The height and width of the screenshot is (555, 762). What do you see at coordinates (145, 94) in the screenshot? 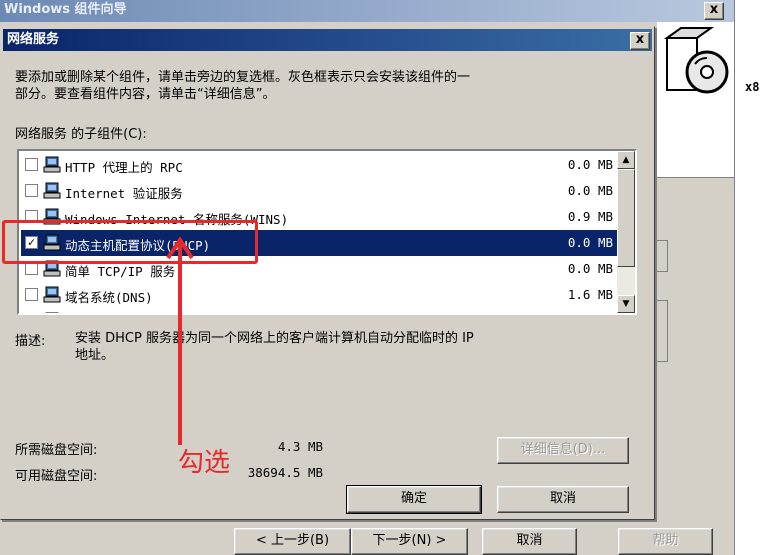
I see `instruction-line-2: 部分。要查看组件内容，请单击“详细信息”。` at bounding box center [145, 94].